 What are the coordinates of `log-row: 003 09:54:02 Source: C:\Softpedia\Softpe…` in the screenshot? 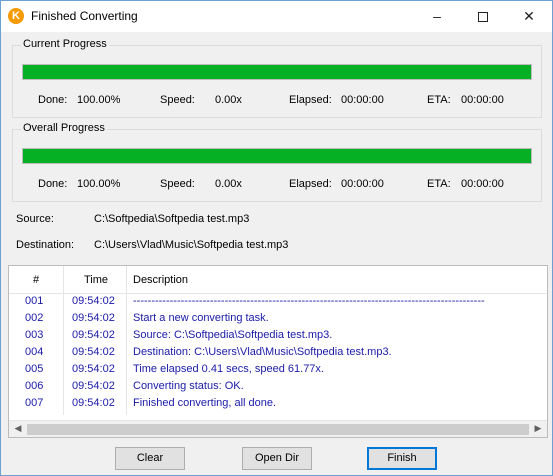 It's located at (278, 335).